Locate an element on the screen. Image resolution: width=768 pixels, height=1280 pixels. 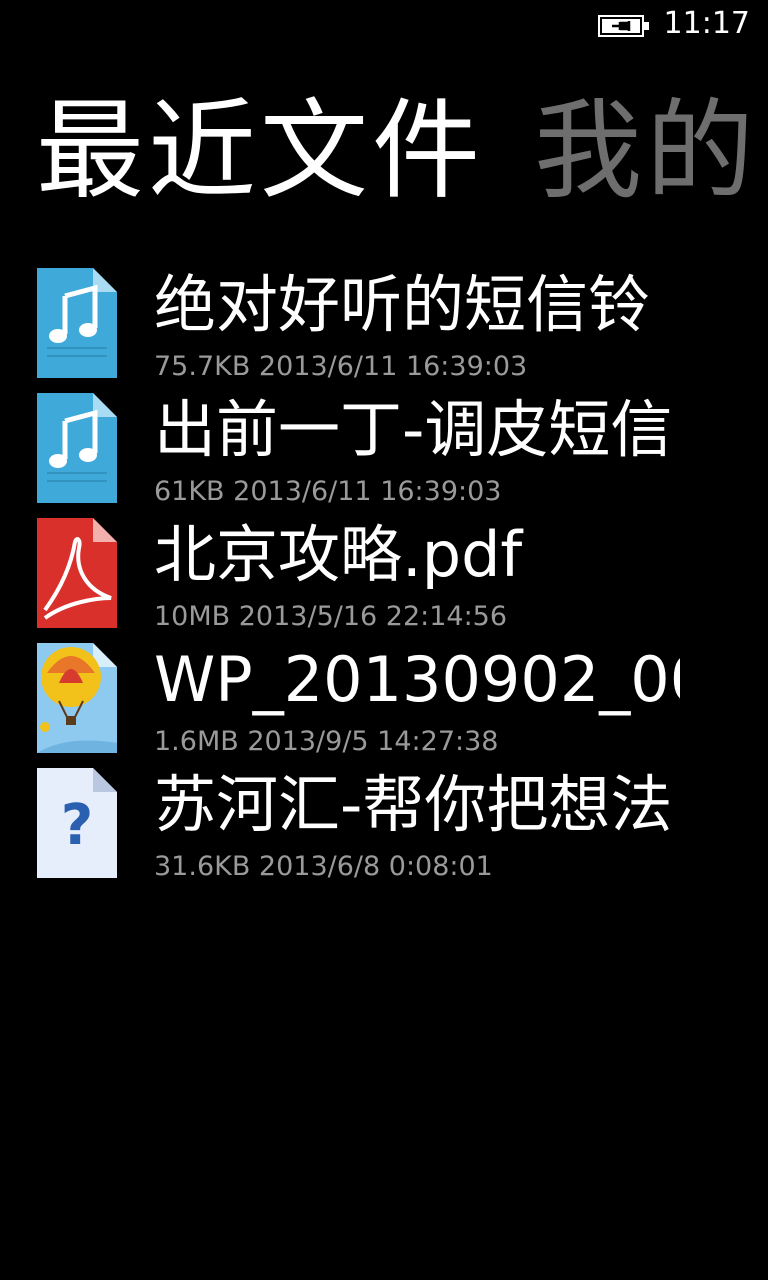
file-name: 苏河汇-帮你把想法 is located at coordinates (413, 804).